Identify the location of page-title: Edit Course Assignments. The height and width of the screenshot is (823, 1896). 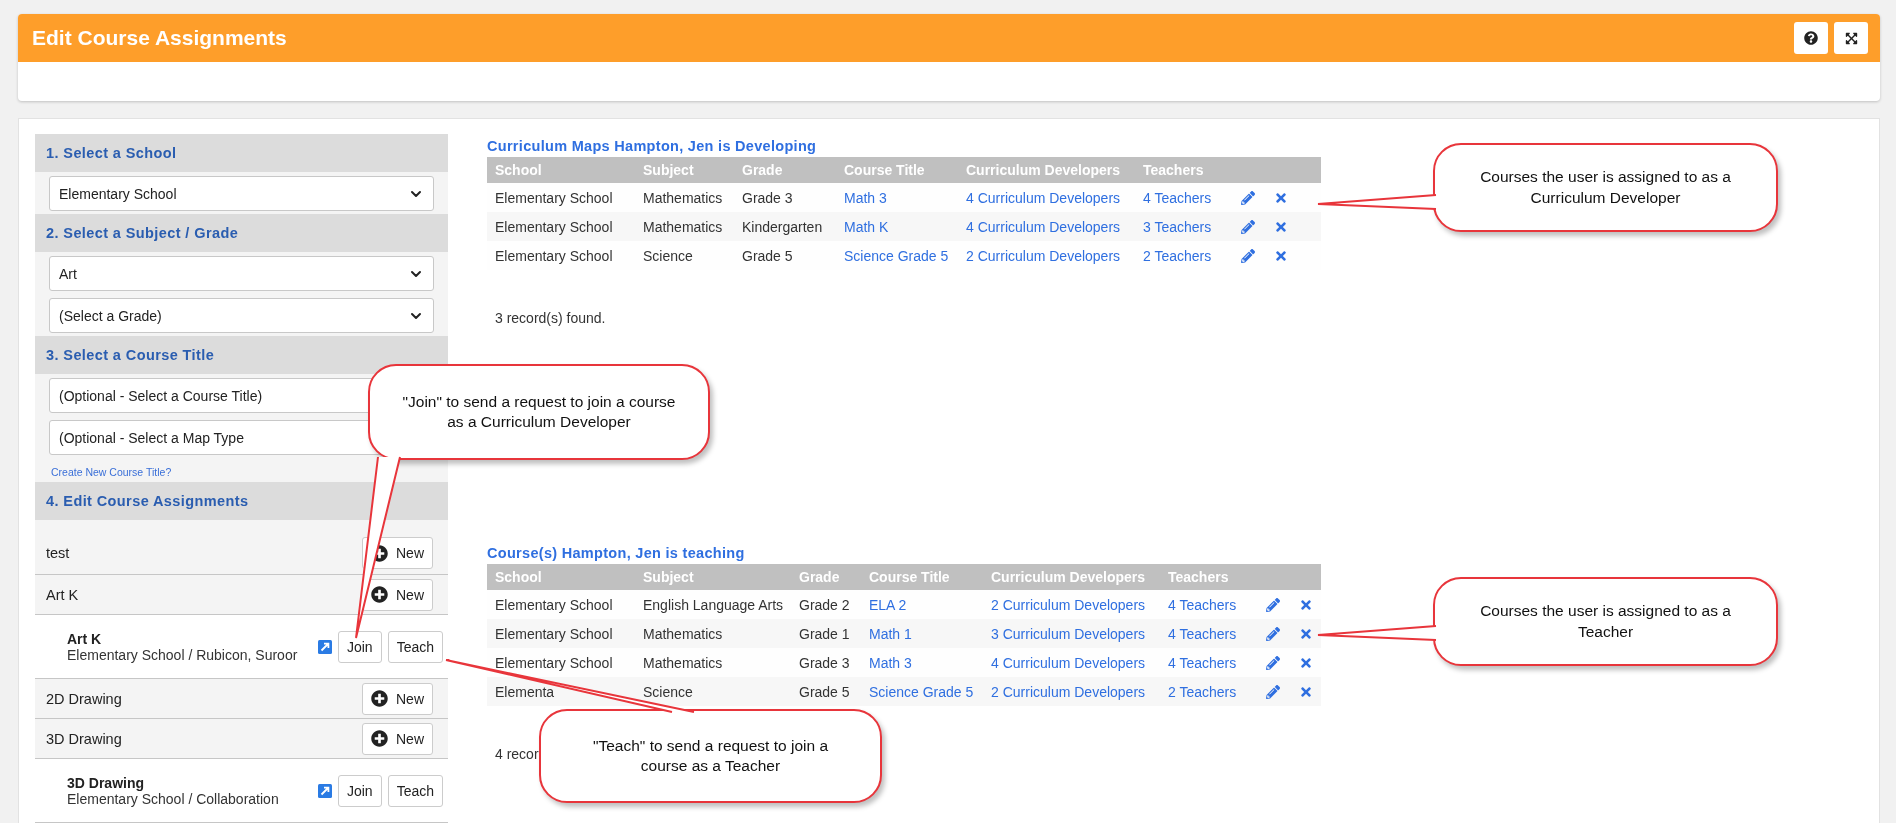
(159, 38).